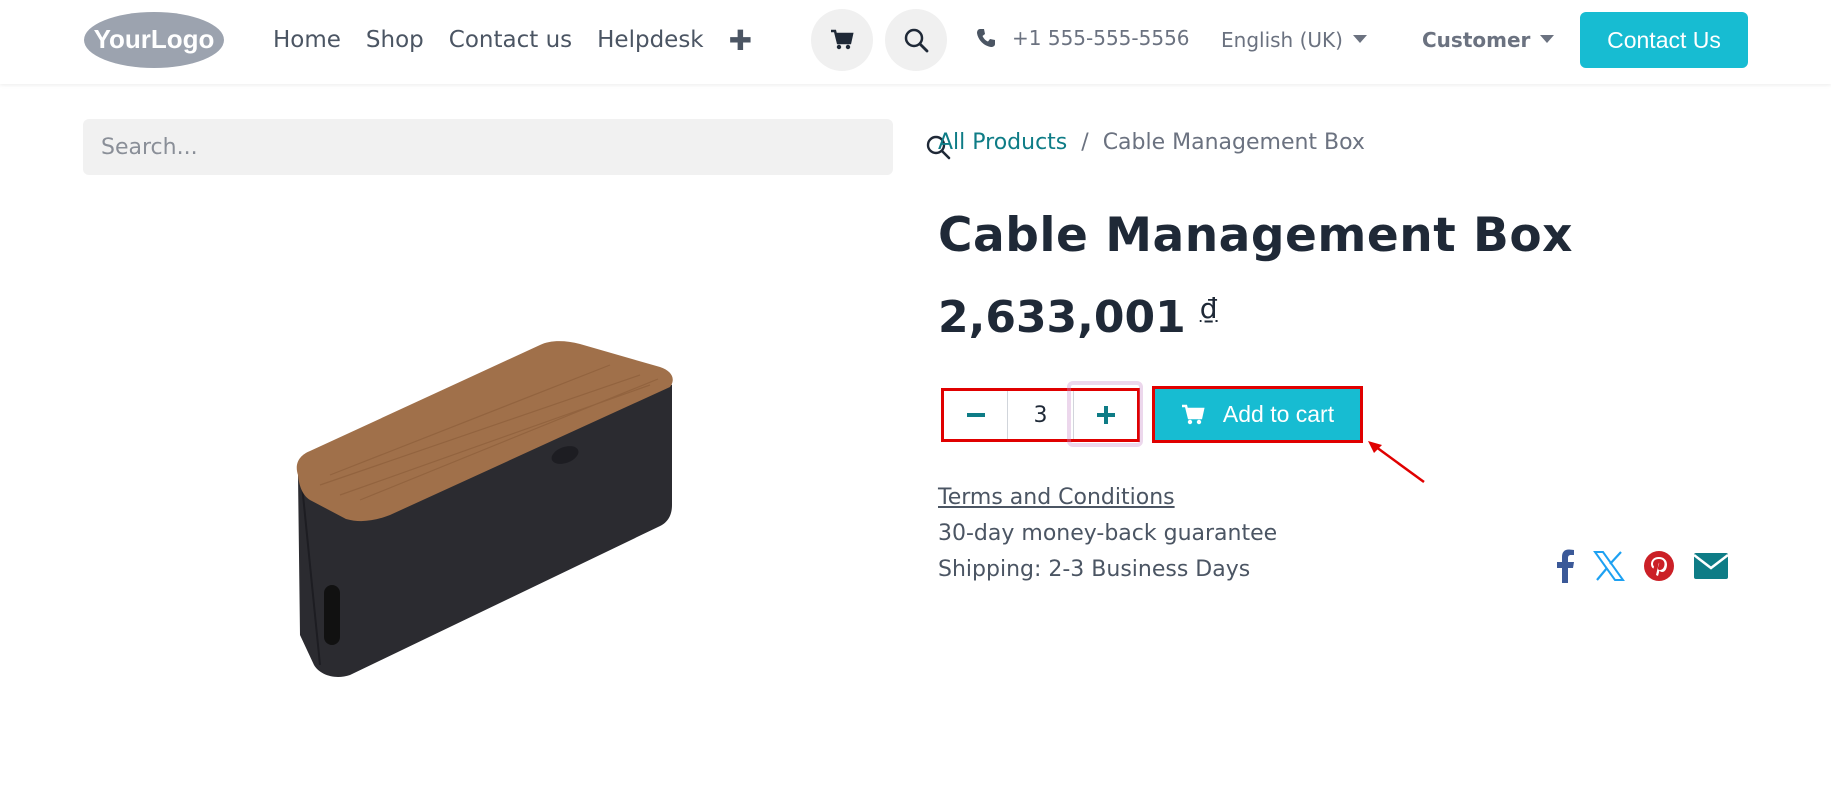 This screenshot has height=801, width=1831. I want to click on add-to-cart-button: Add to cart, so click(1257, 414).